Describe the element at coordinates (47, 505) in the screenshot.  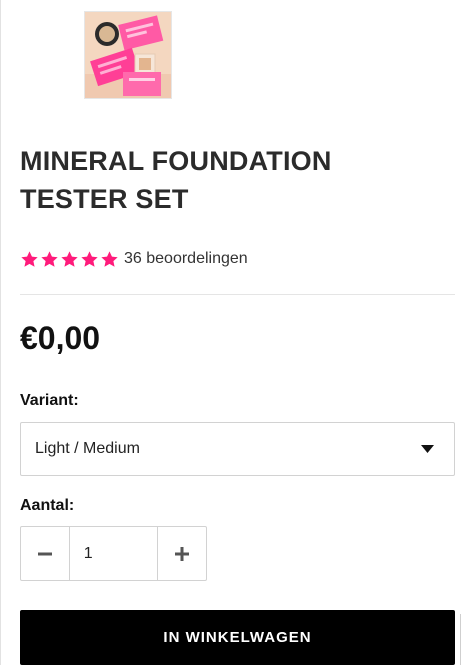
I see `quantity-label: Aantal:` at that location.